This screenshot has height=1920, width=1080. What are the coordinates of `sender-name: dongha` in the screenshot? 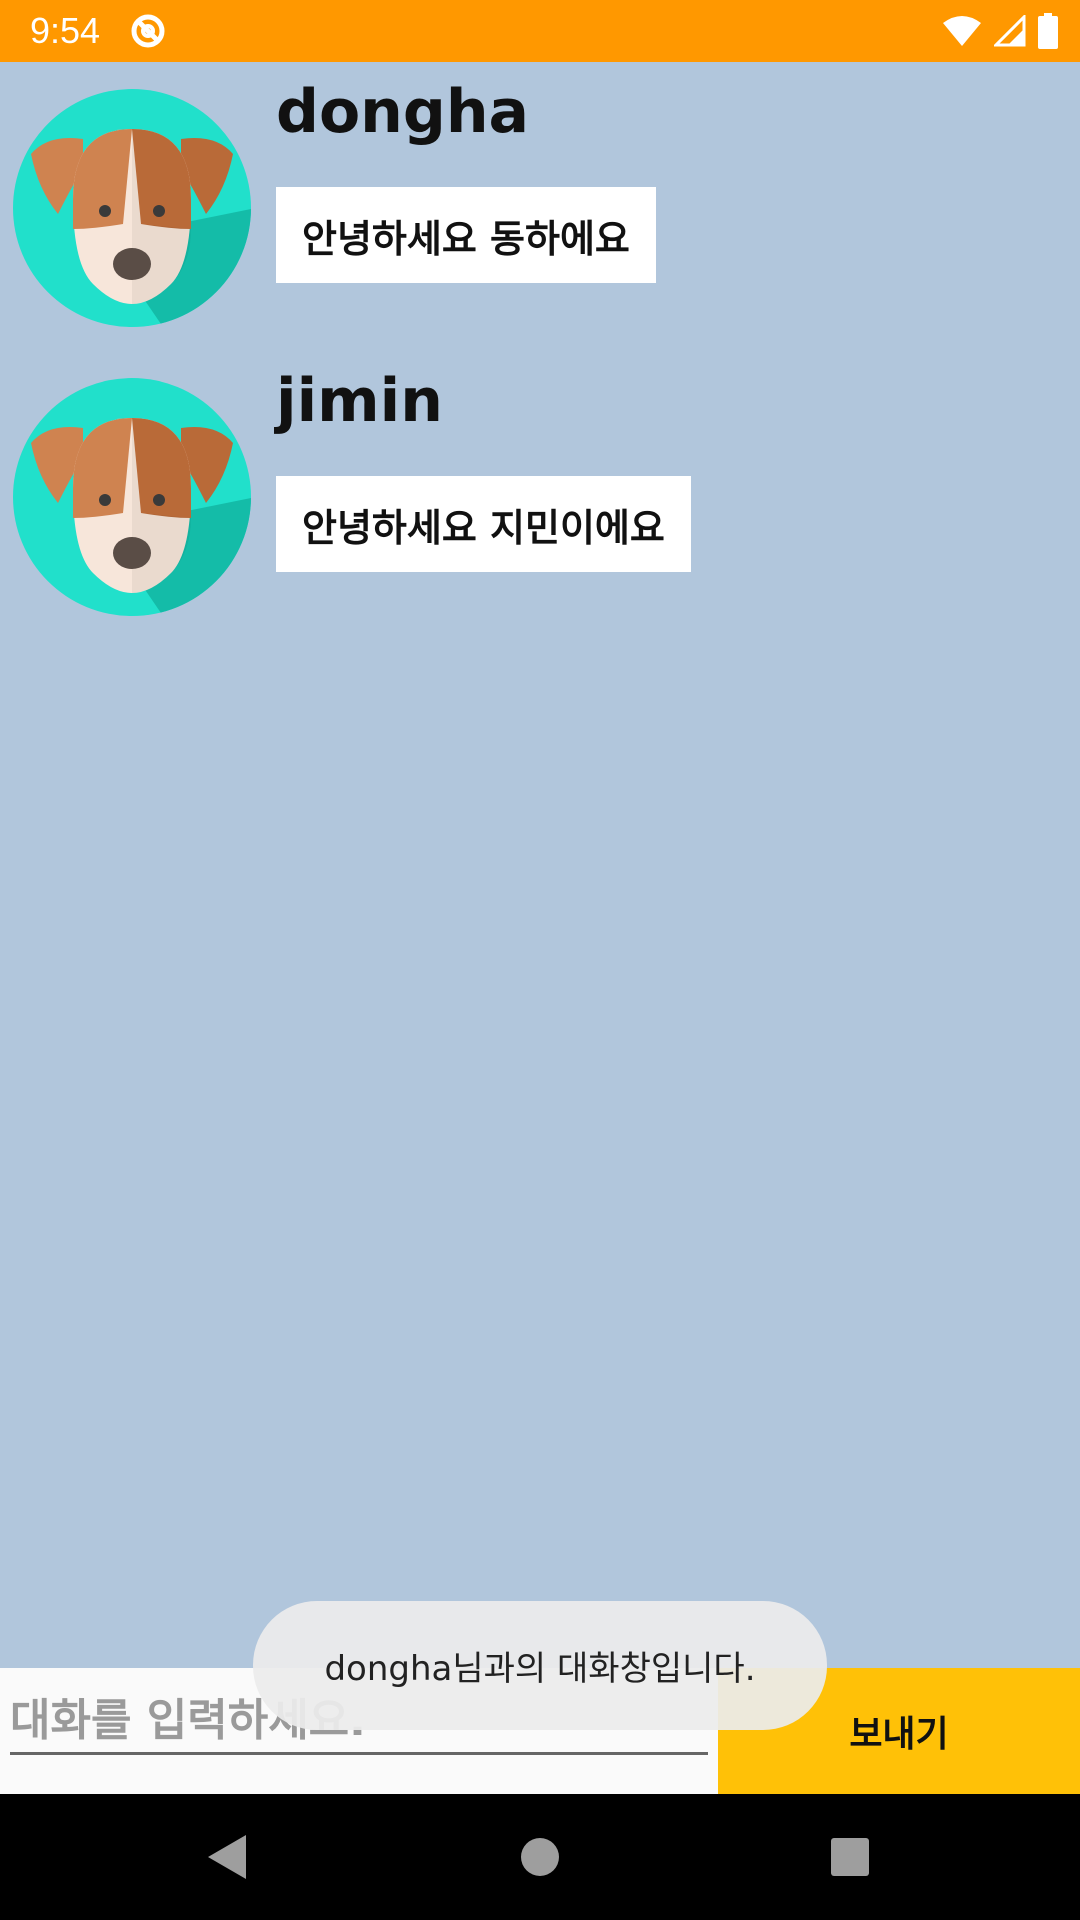 It's located at (403, 112).